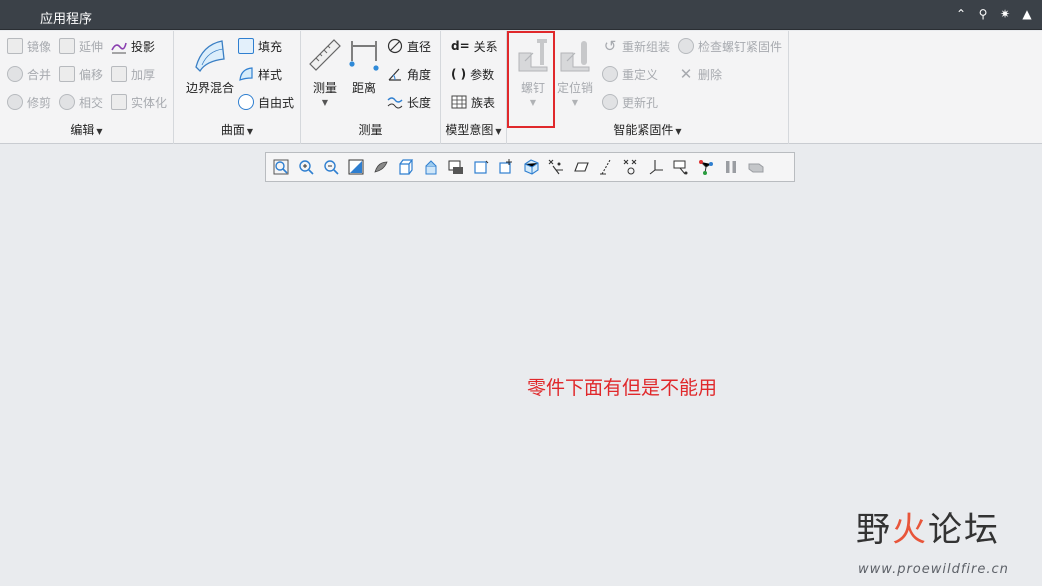 This screenshot has height=586, width=1042. I want to click on watermark-url: www.proewildfire.cn, so click(933, 569).